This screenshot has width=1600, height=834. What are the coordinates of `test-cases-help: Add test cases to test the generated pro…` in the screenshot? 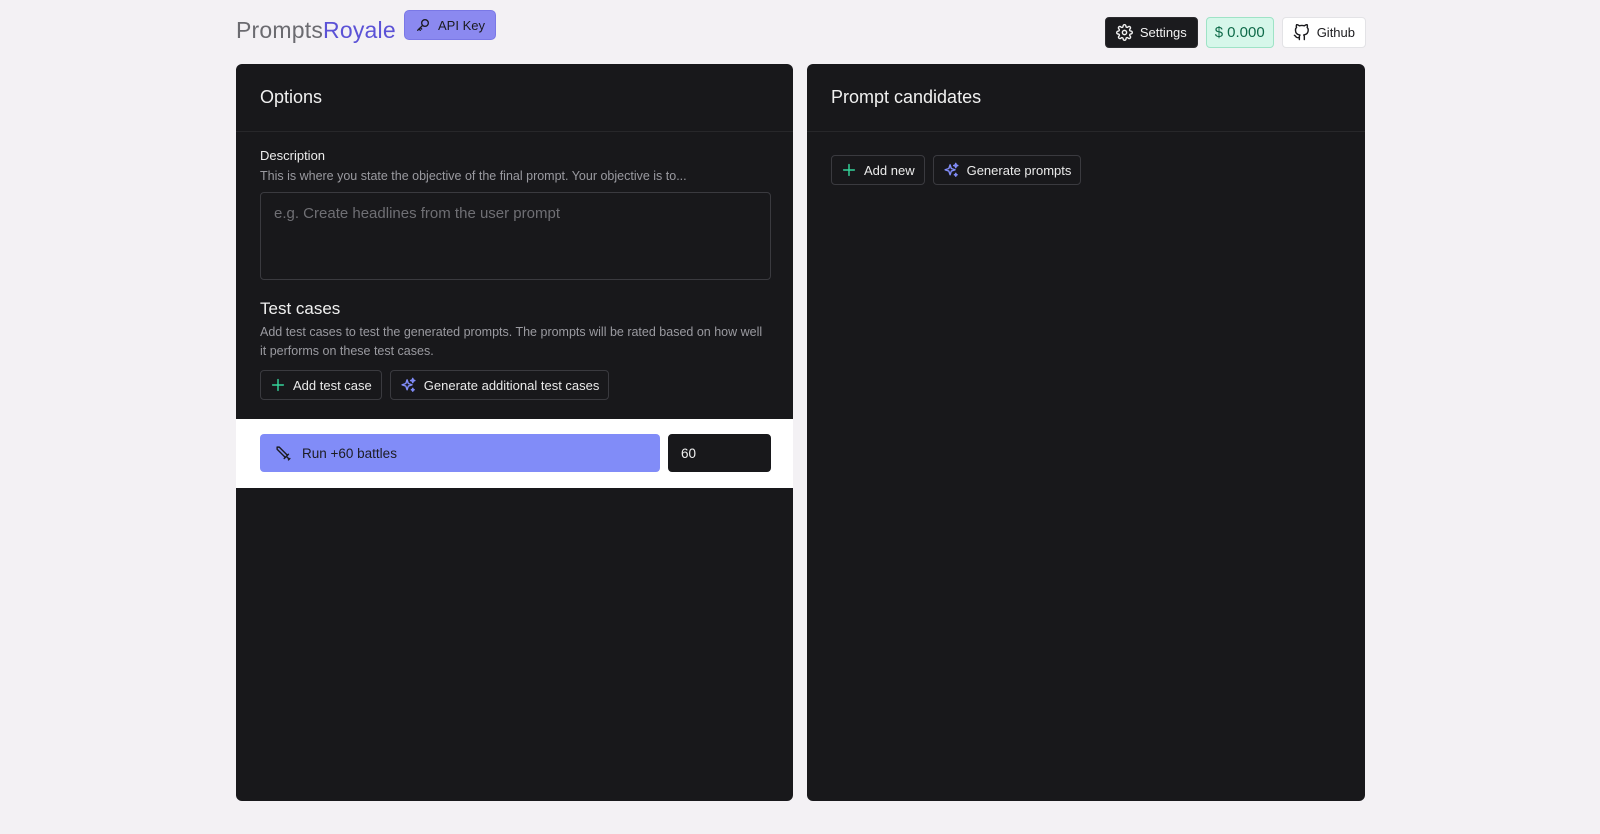 It's located at (511, 341).